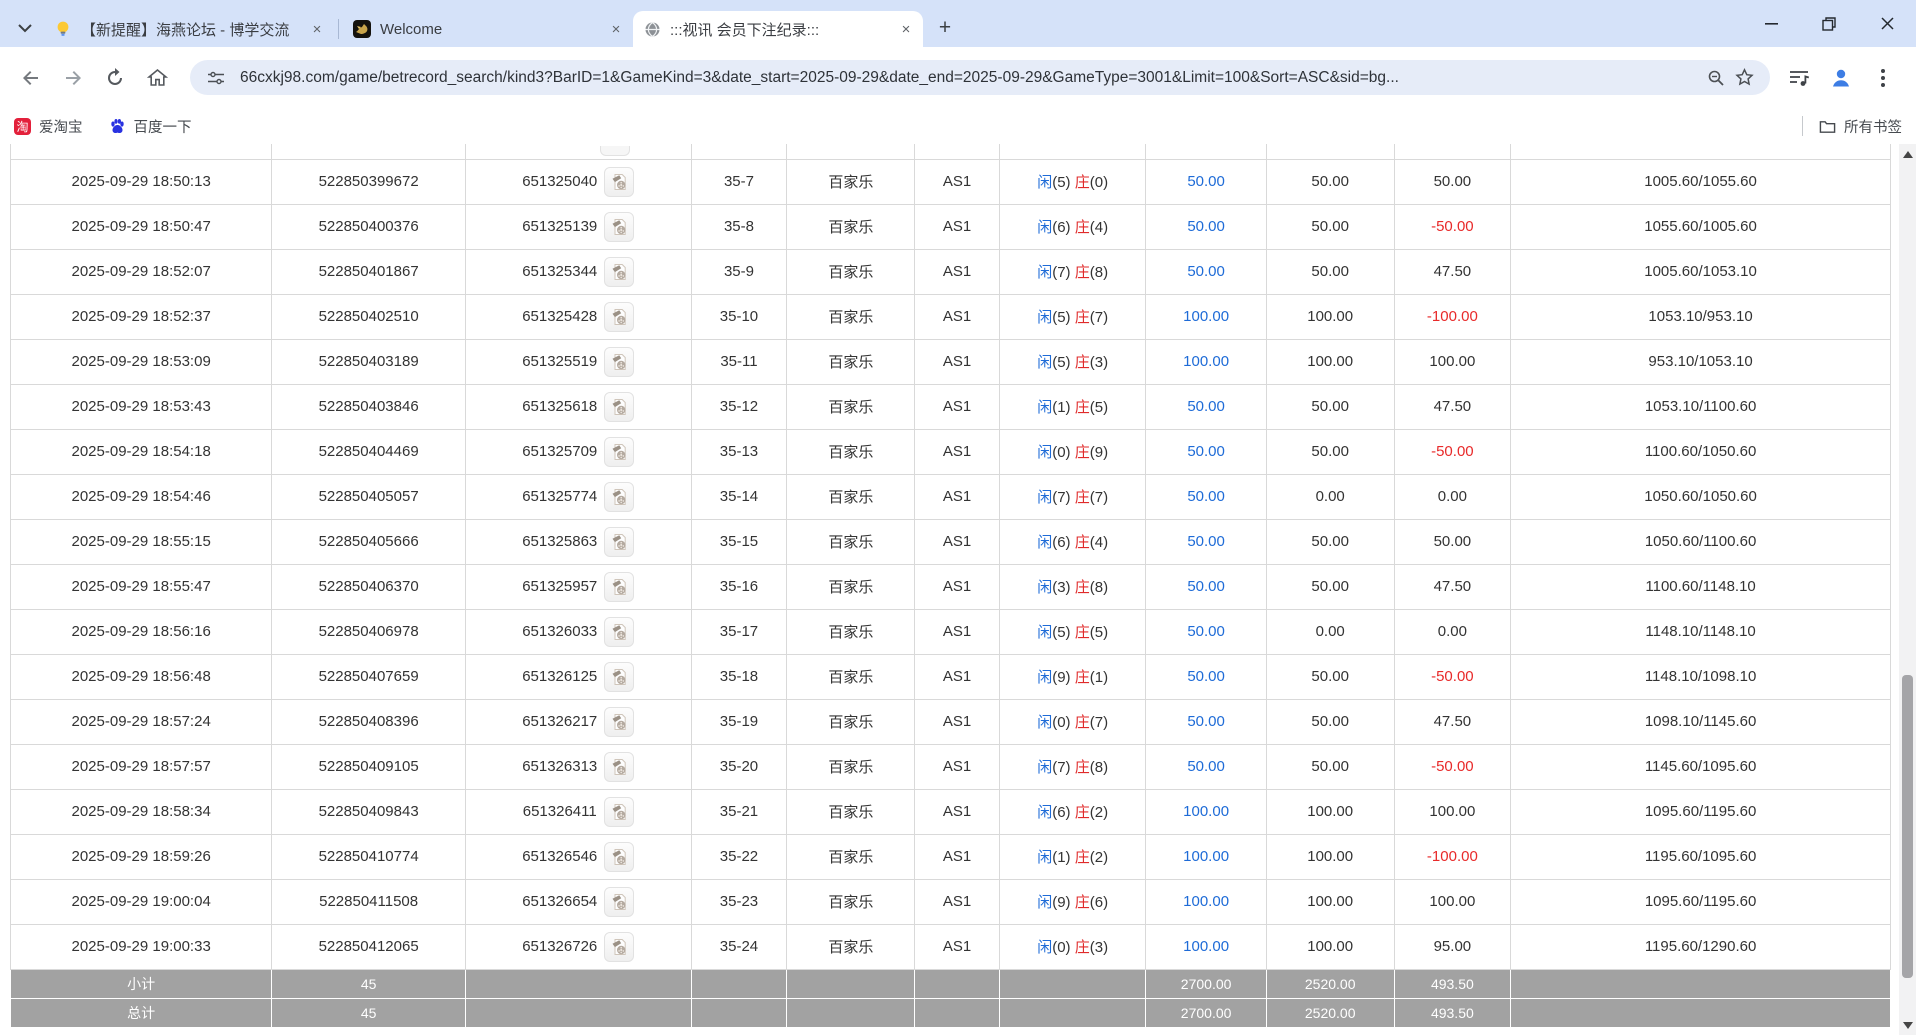  What do you see at coordinates (150, 126) in the screenshot?
I see `bookmark-baidu: 百度一下` at bounding box center [150, 126].